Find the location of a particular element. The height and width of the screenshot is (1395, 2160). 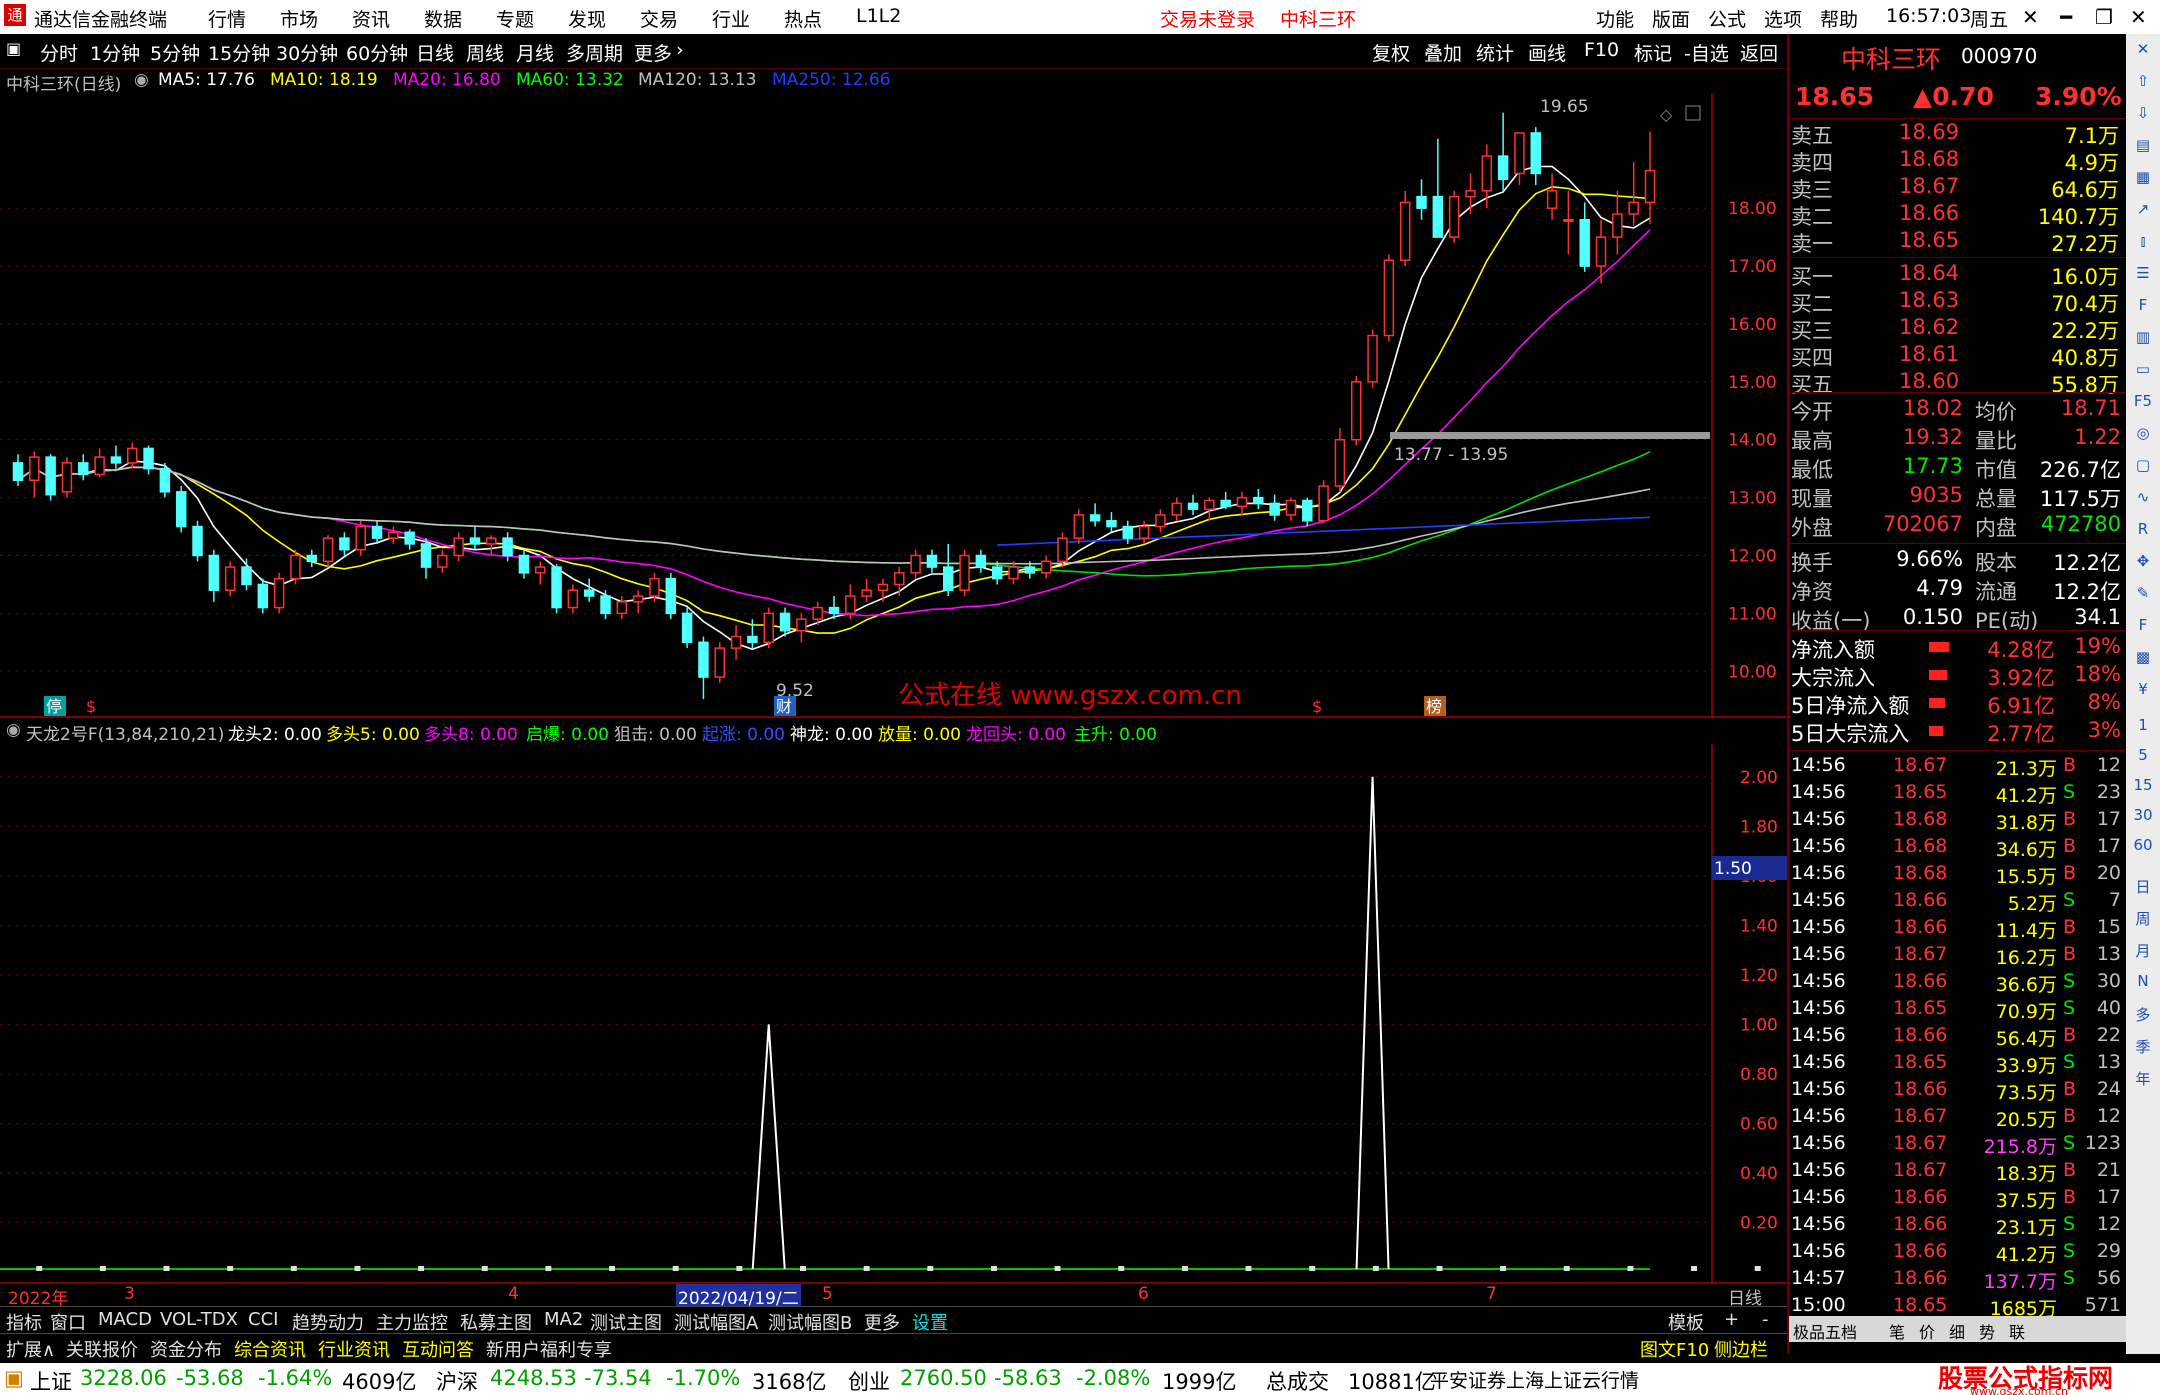

menu-item-right: 功能 is located at coordinates (1615, 18).